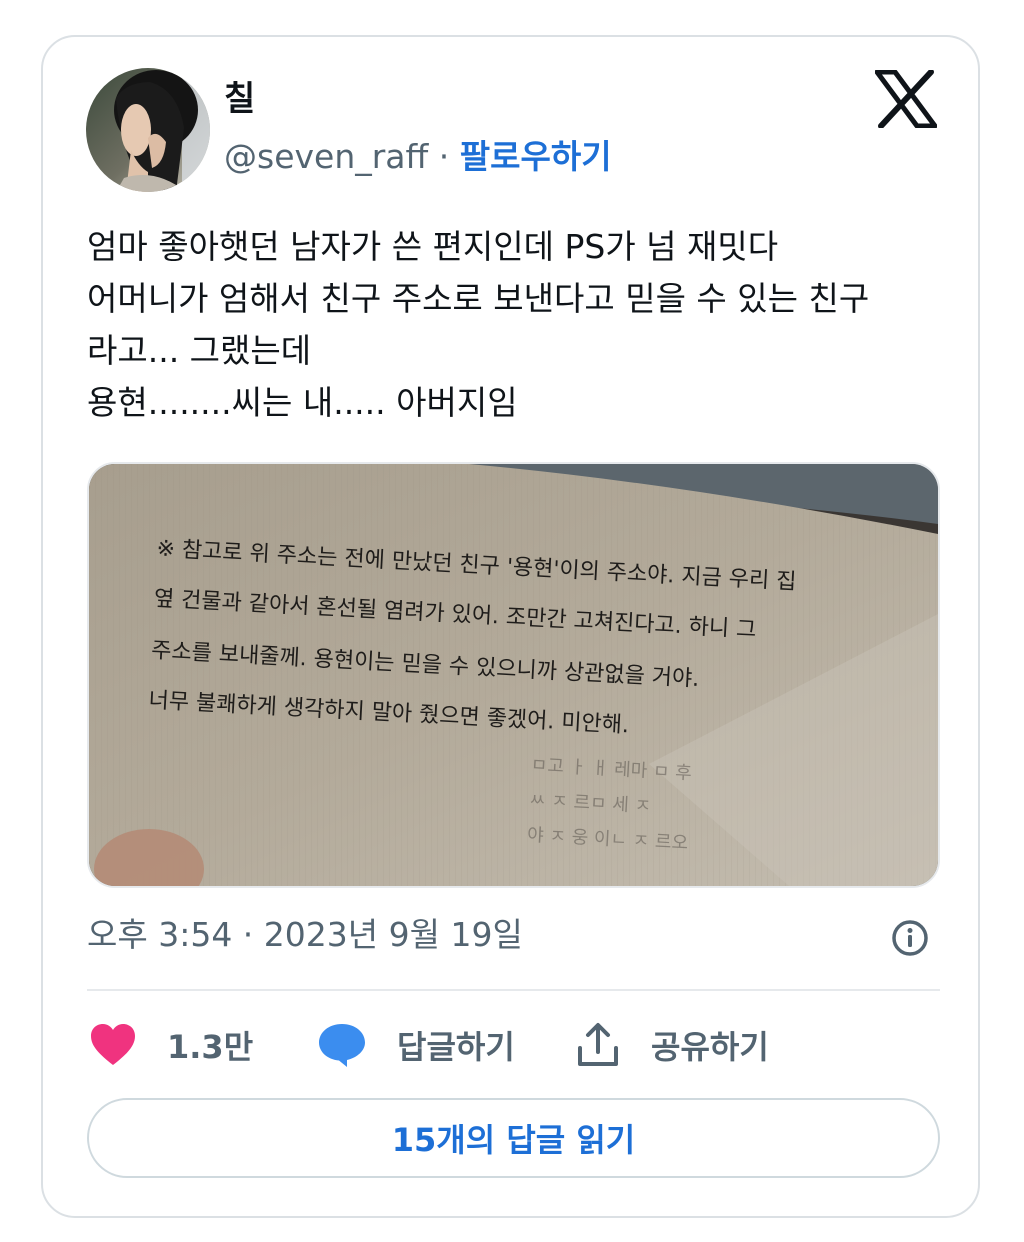  Describe the element at coordinates (302, 402) in the screenshot. I see `tweet-line: 용현........씨는 내..... 아버지임` at that location.